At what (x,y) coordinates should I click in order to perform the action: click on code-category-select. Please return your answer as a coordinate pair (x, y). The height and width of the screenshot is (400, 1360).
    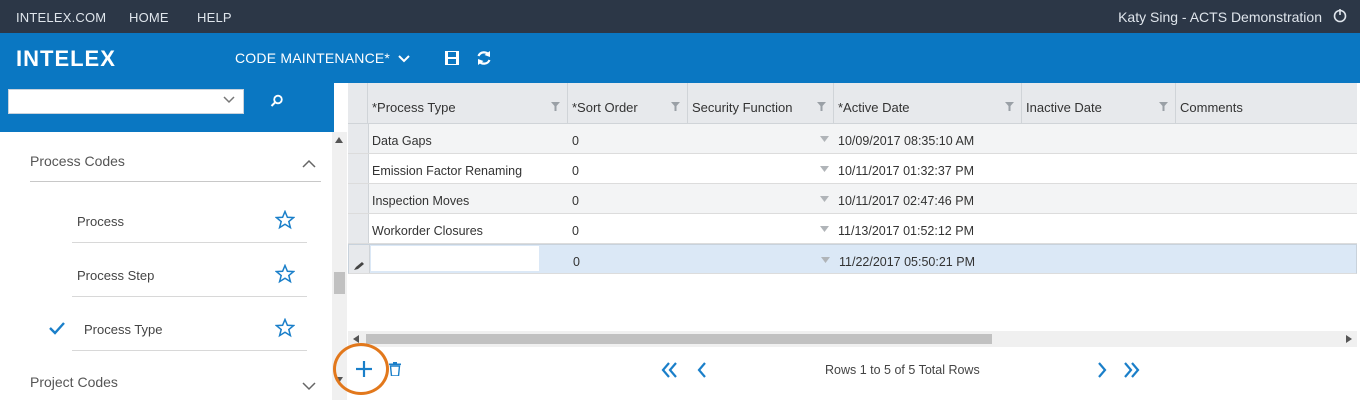
    Looking at the image, I should click on (126, 101).